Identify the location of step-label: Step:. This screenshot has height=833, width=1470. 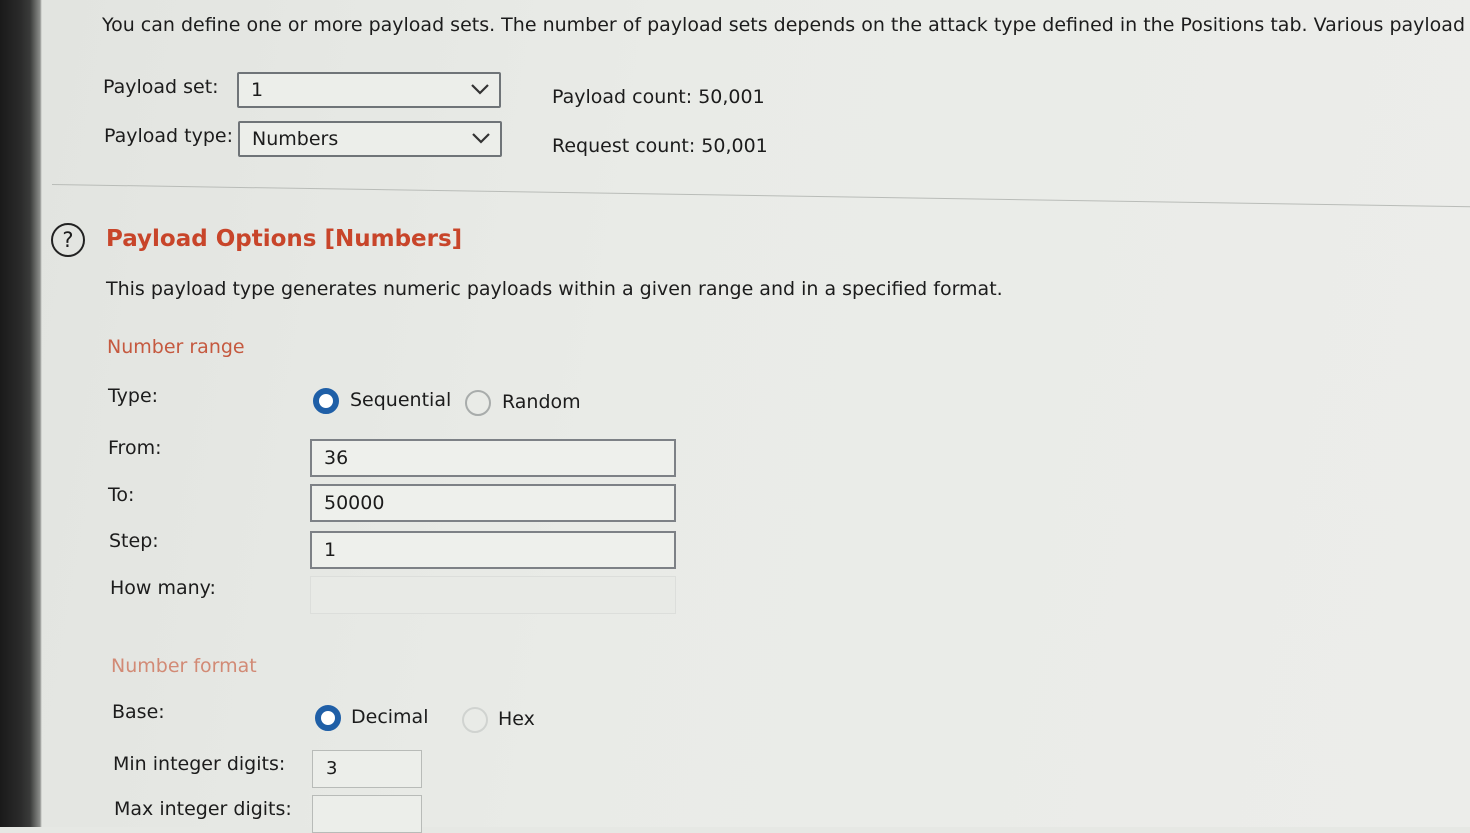
(134, 541).